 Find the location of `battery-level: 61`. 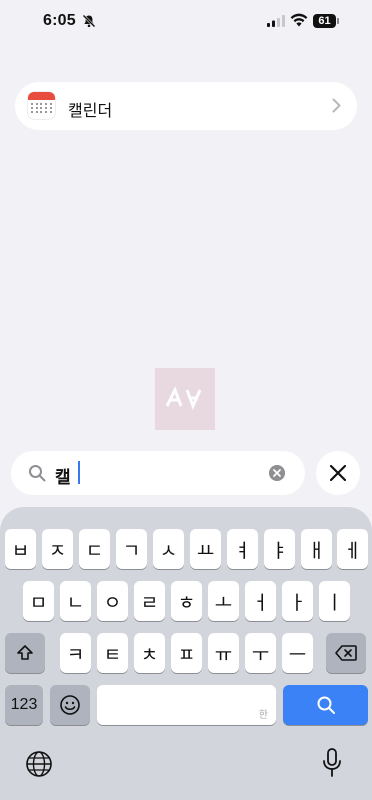

battery-level: 61 is located at coordinates (324, 21).